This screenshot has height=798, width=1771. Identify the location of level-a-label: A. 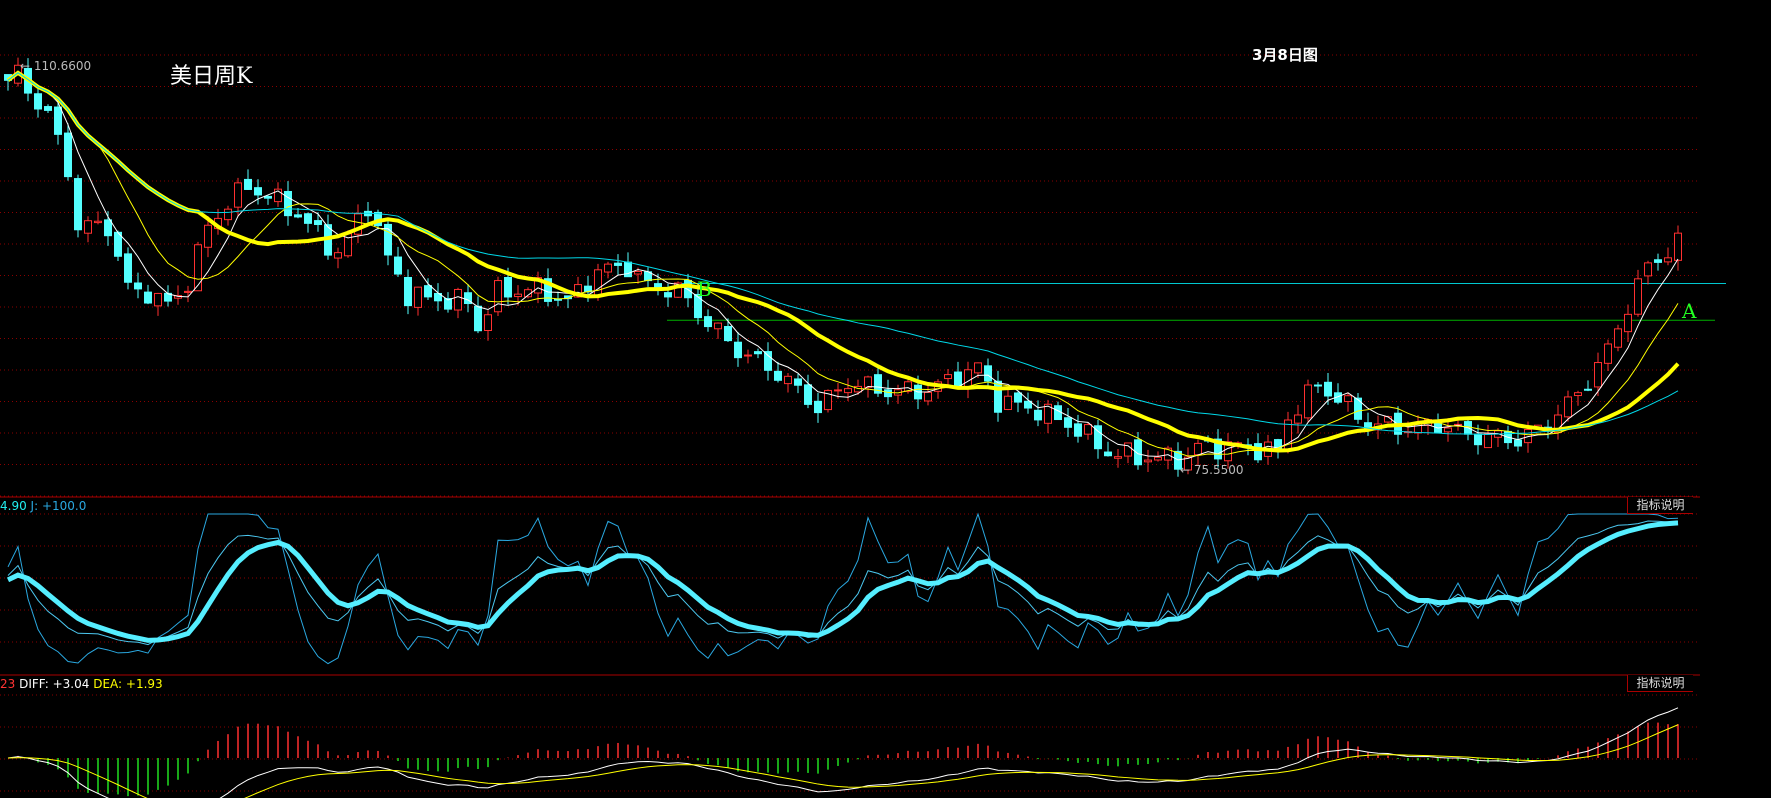
(1689, 311).